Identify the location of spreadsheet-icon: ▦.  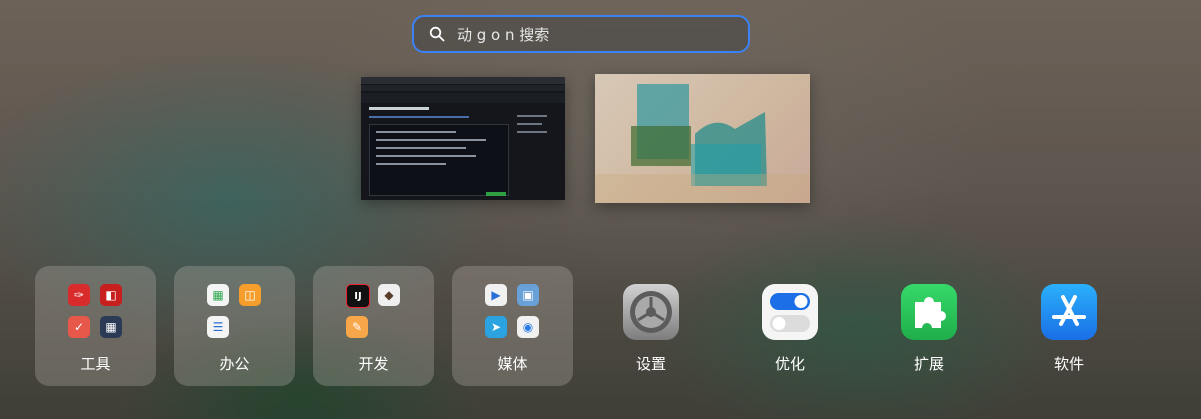
(218, 295).